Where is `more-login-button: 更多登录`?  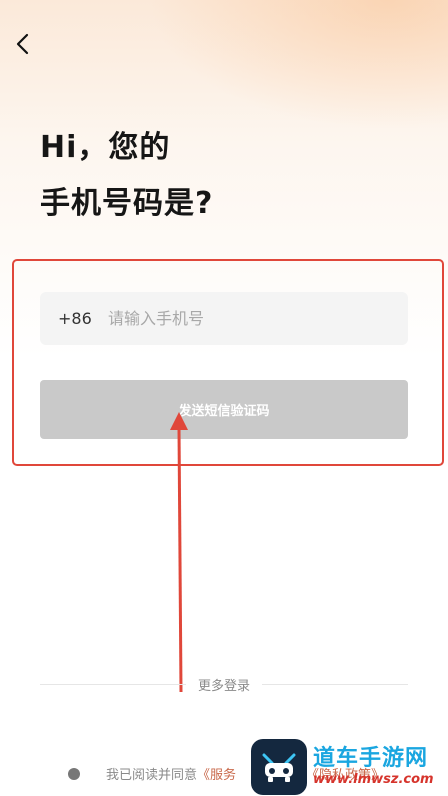 more-login-button: 更多登录 is located at coordinates (224, 684).